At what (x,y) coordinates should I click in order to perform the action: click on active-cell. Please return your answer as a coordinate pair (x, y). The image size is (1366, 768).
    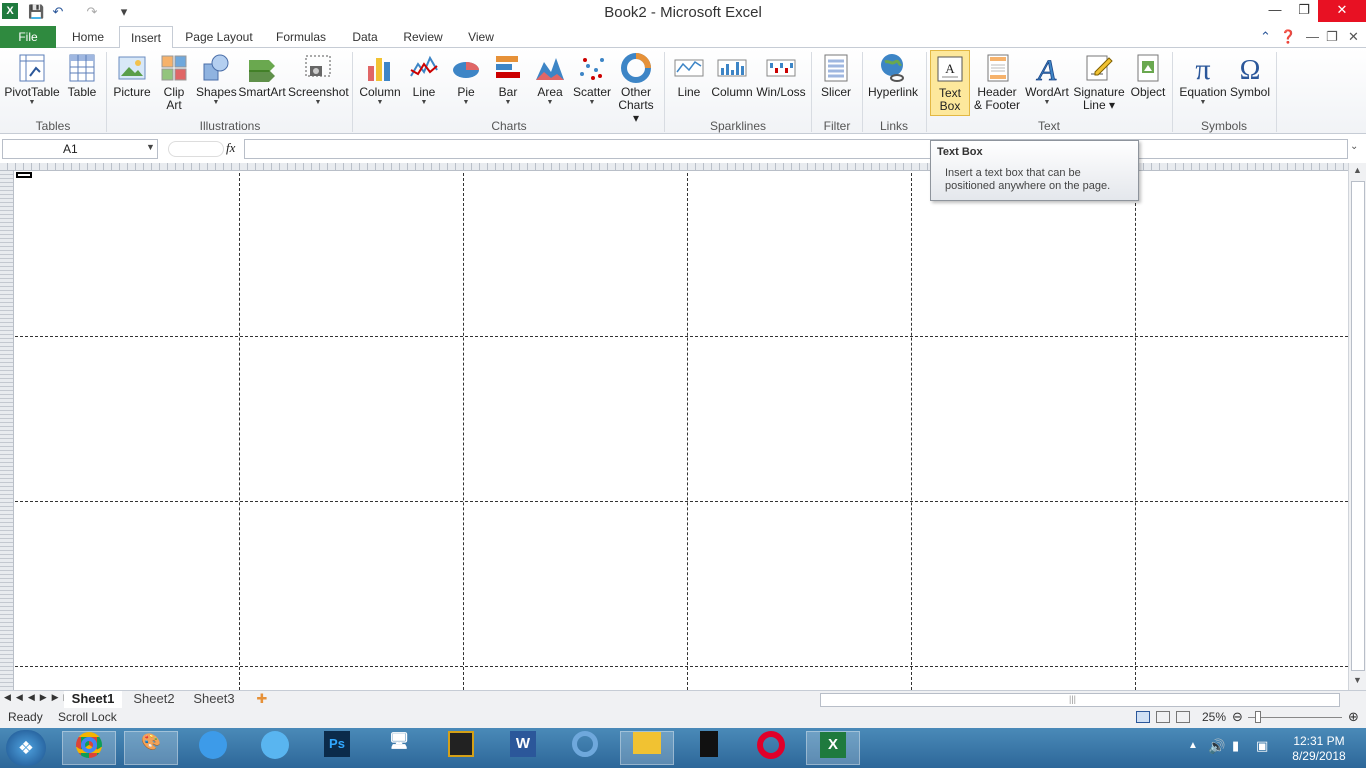
    Looking at the image, I should click on (24, 175).